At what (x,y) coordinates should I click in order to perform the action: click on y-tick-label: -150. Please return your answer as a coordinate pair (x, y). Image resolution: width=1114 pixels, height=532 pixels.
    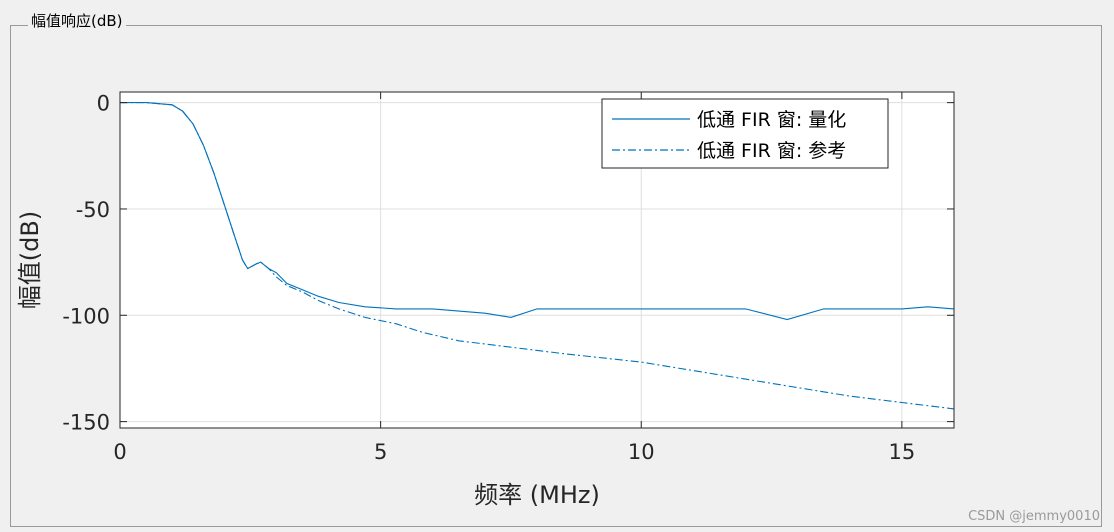
    Looking at the image, I should click on (86, 423).